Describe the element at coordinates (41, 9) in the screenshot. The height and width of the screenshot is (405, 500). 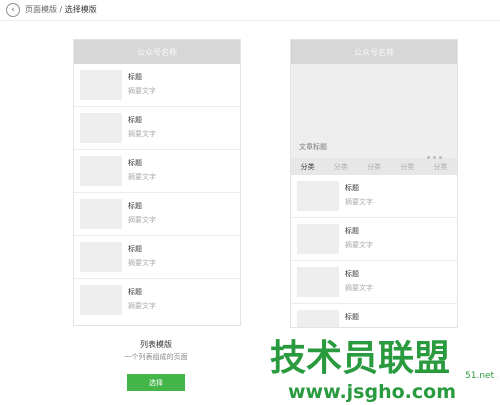
I see `breadcrumb-parent: 页面模版` at that location.